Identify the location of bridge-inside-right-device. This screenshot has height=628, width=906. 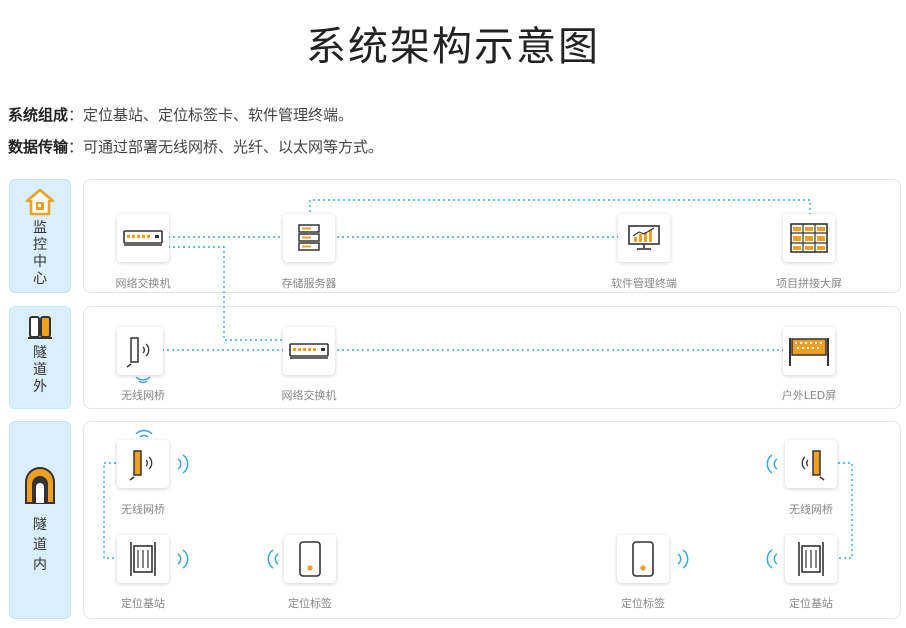
(811, 464).